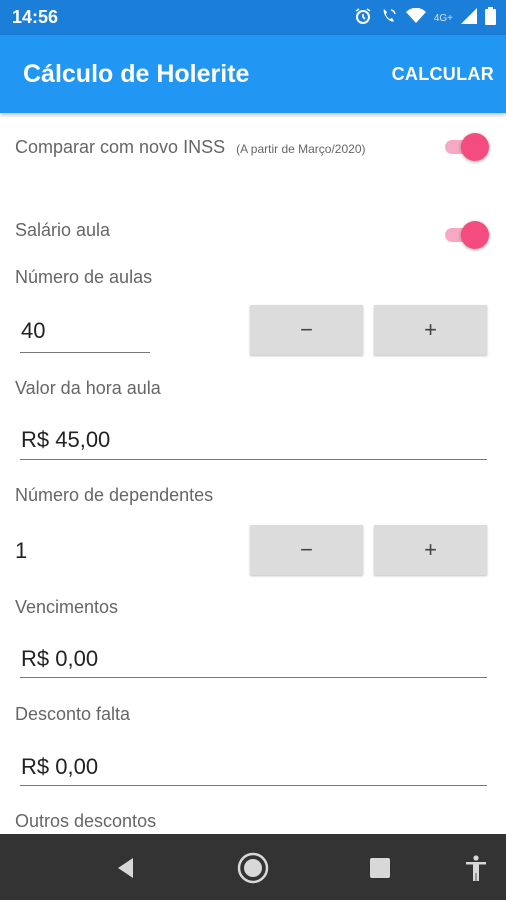  I want to click on accessibility-icon, so click(476, 868).